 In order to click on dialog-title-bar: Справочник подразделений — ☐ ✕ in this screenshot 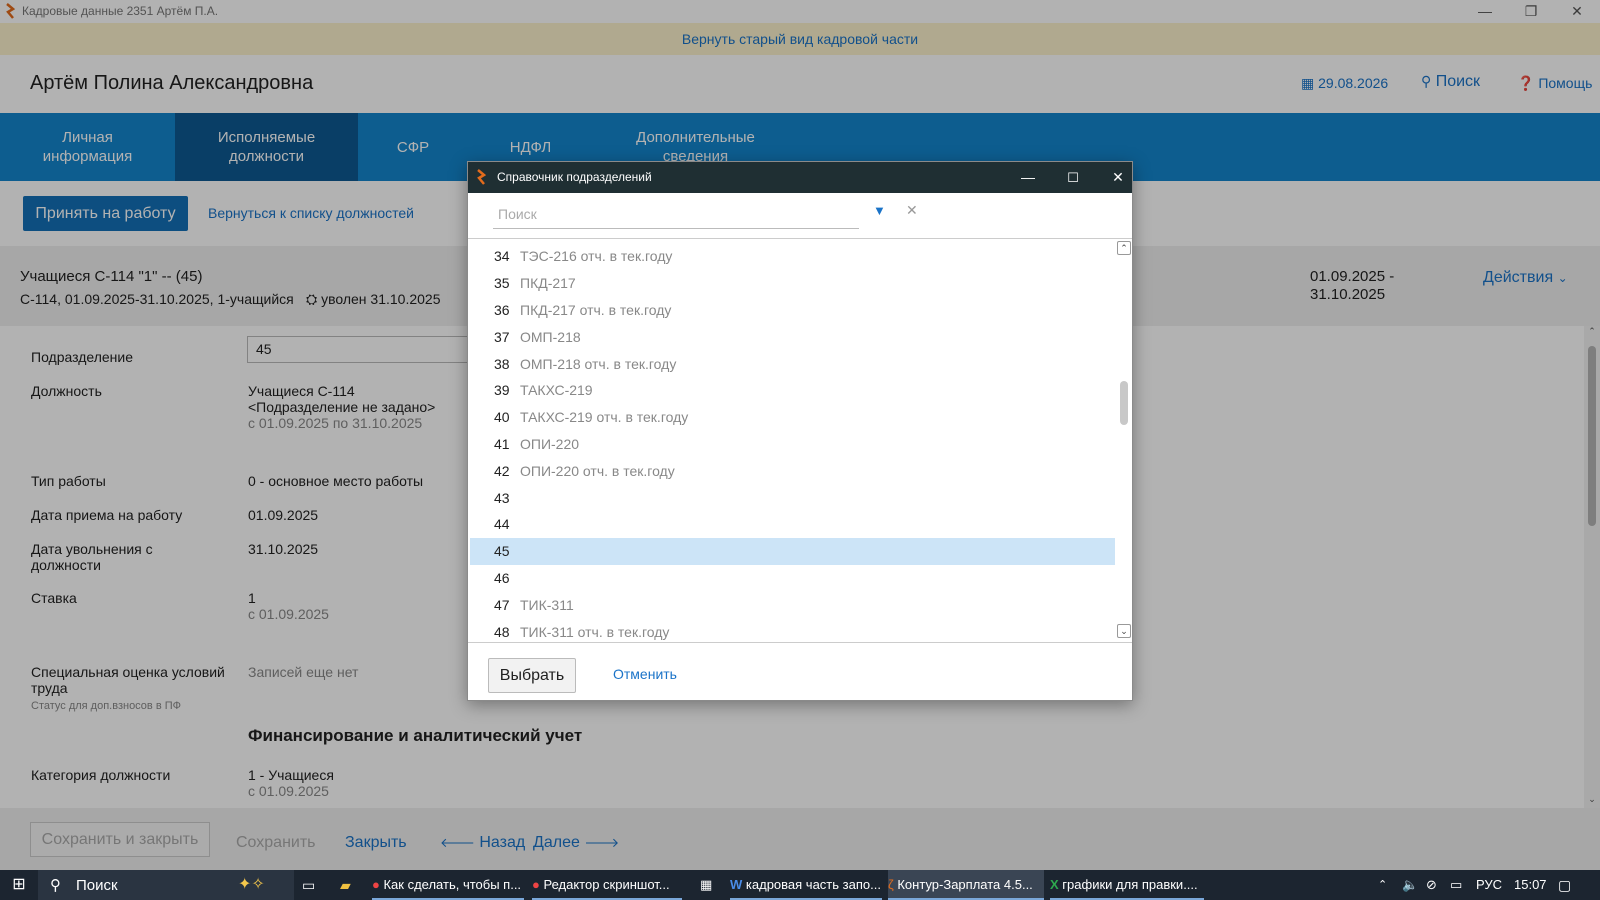, I will do `click(800, 177)`.